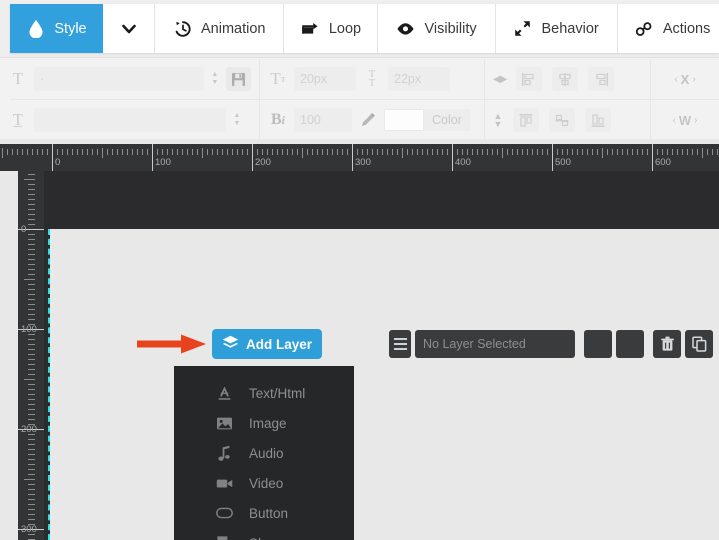  What do you see at coordinates (562, 120) in the screenshot?
I see `align-middle-icon` at bounding box center [562, 120].